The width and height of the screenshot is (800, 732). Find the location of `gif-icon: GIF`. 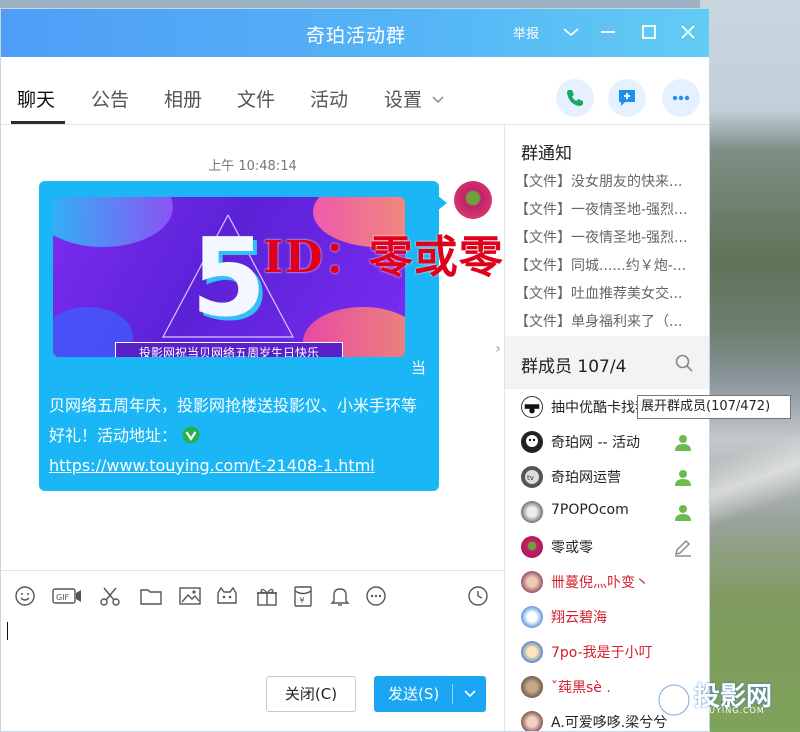

gif-icon: GIF is located at coordinates (67, 596).